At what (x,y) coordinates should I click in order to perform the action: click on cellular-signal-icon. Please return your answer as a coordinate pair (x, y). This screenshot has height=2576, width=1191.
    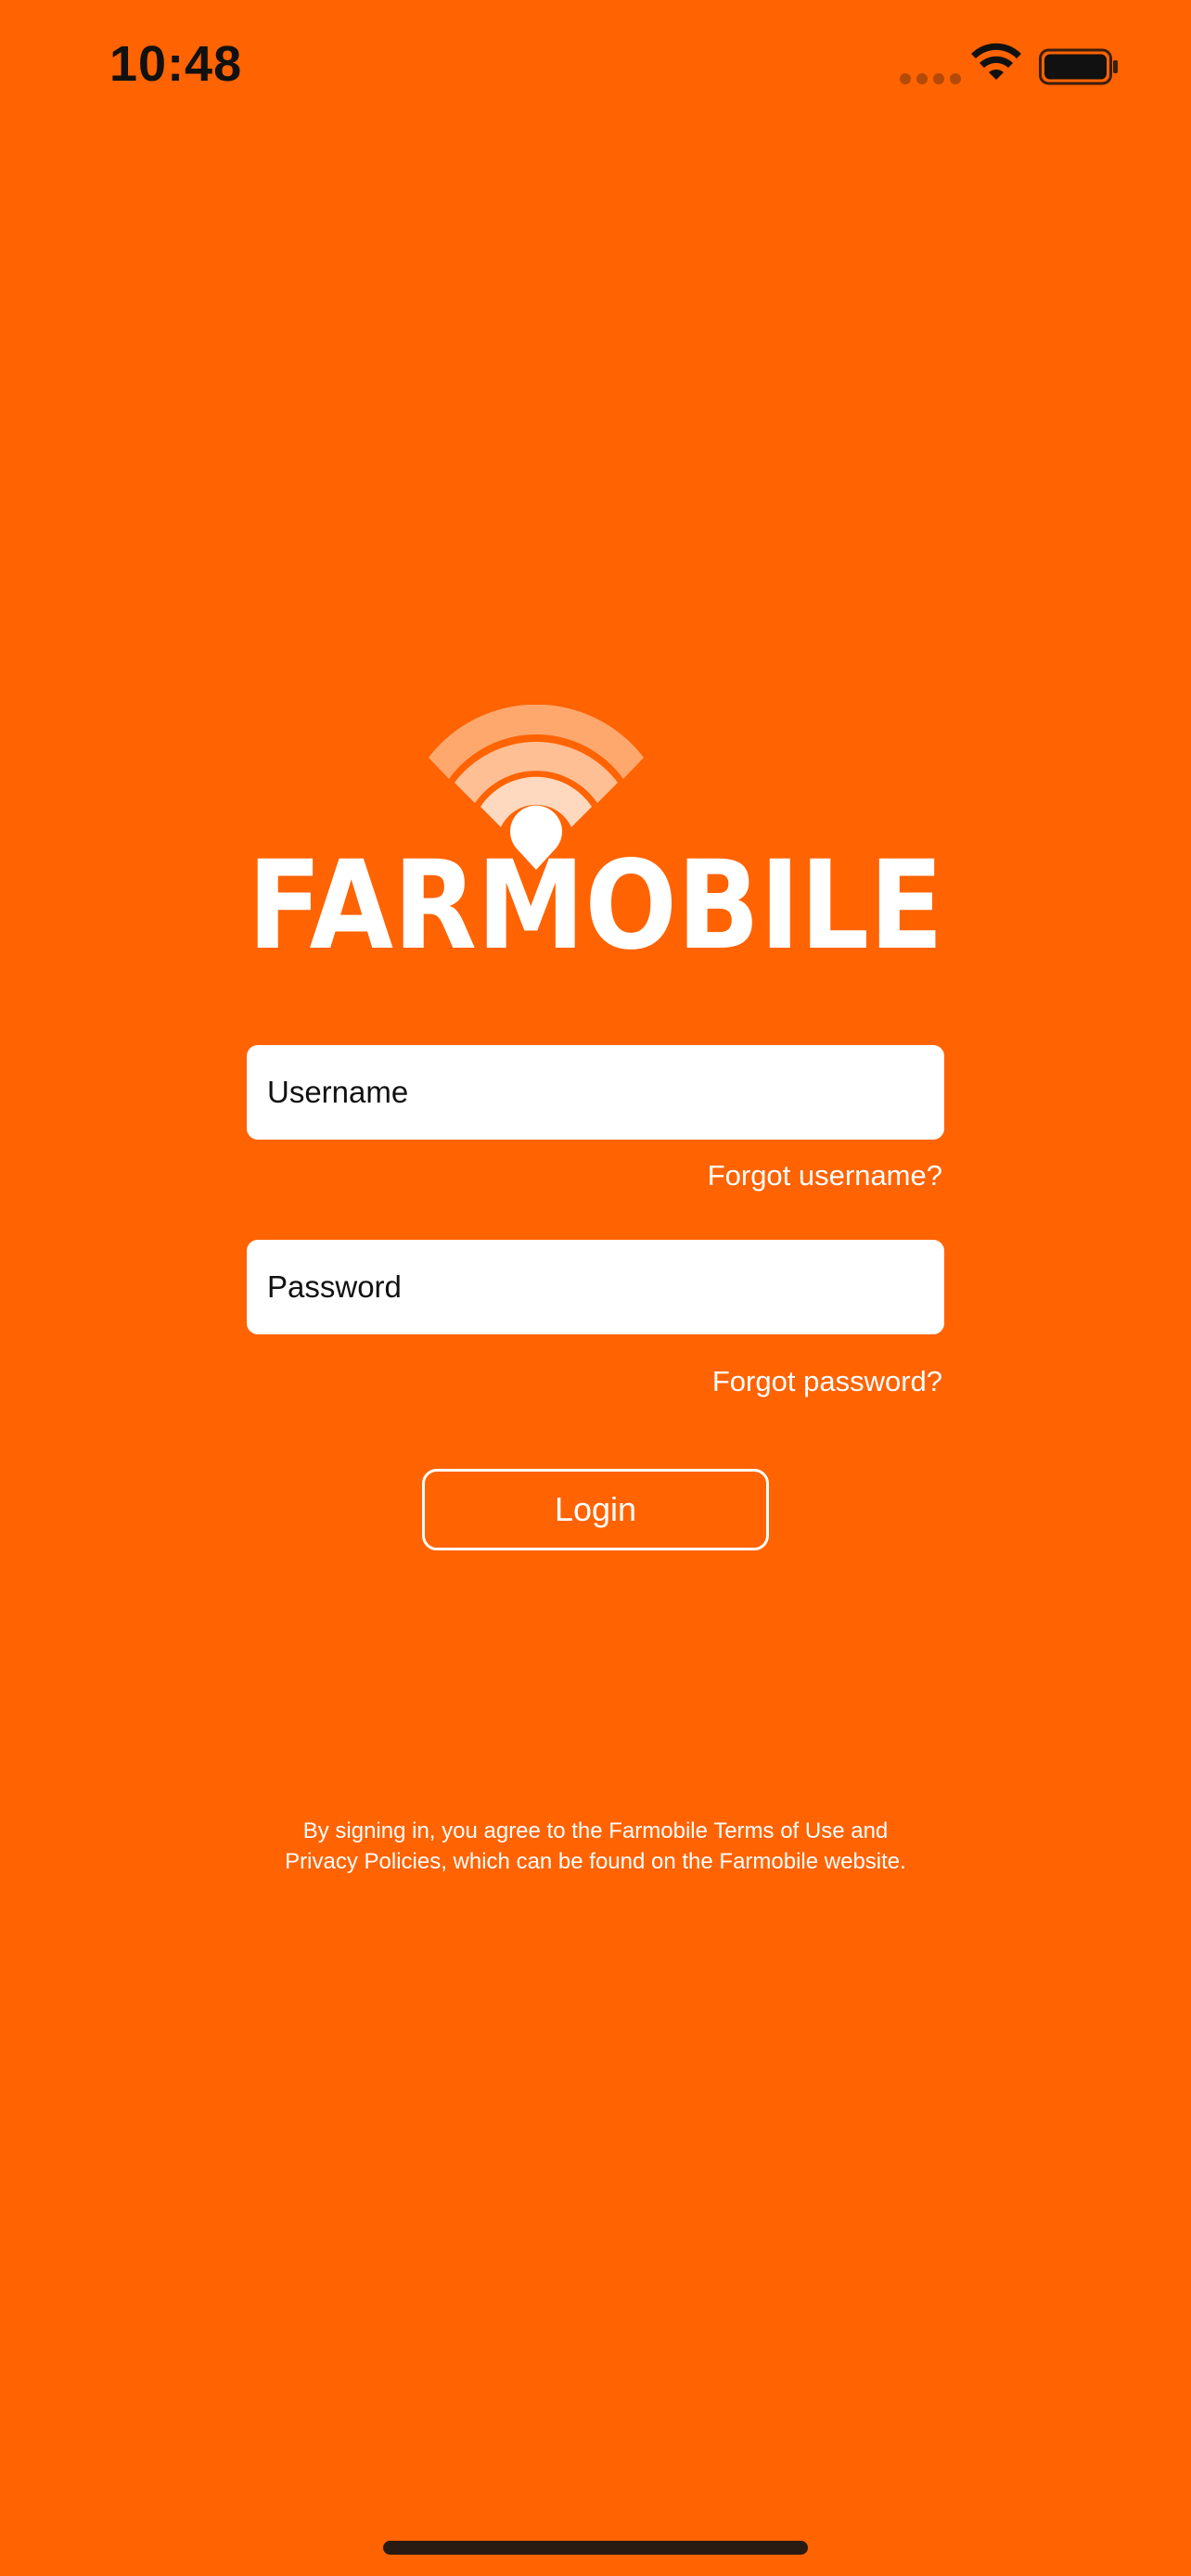
    Looking at the image, I should click on (931, 79).